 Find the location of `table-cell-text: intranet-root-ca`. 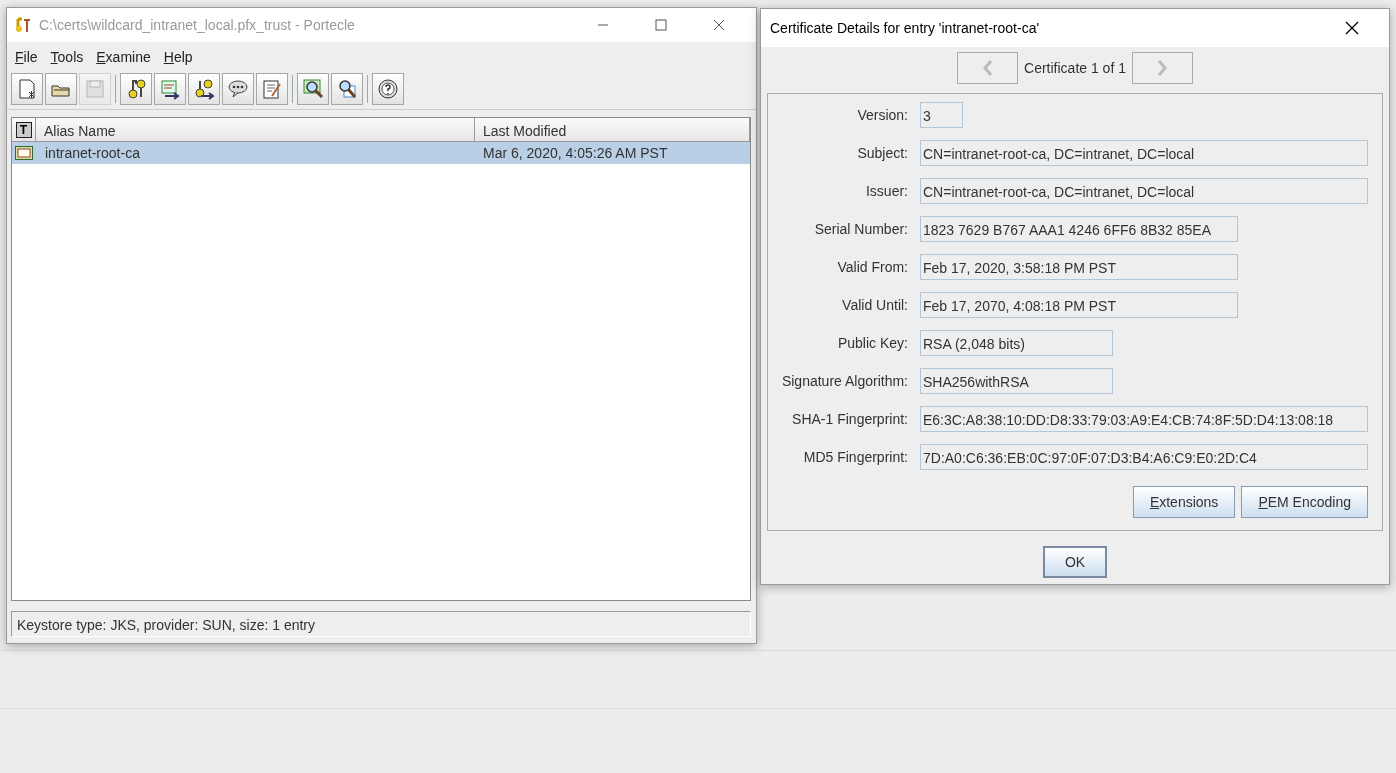

table-cell-text: intranet-root-ca is located at coordinates (92, 153).